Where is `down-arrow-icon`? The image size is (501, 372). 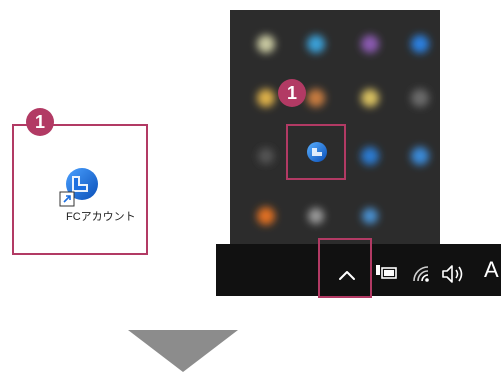 down-arrow-icon is located at coordinates (183, 351).